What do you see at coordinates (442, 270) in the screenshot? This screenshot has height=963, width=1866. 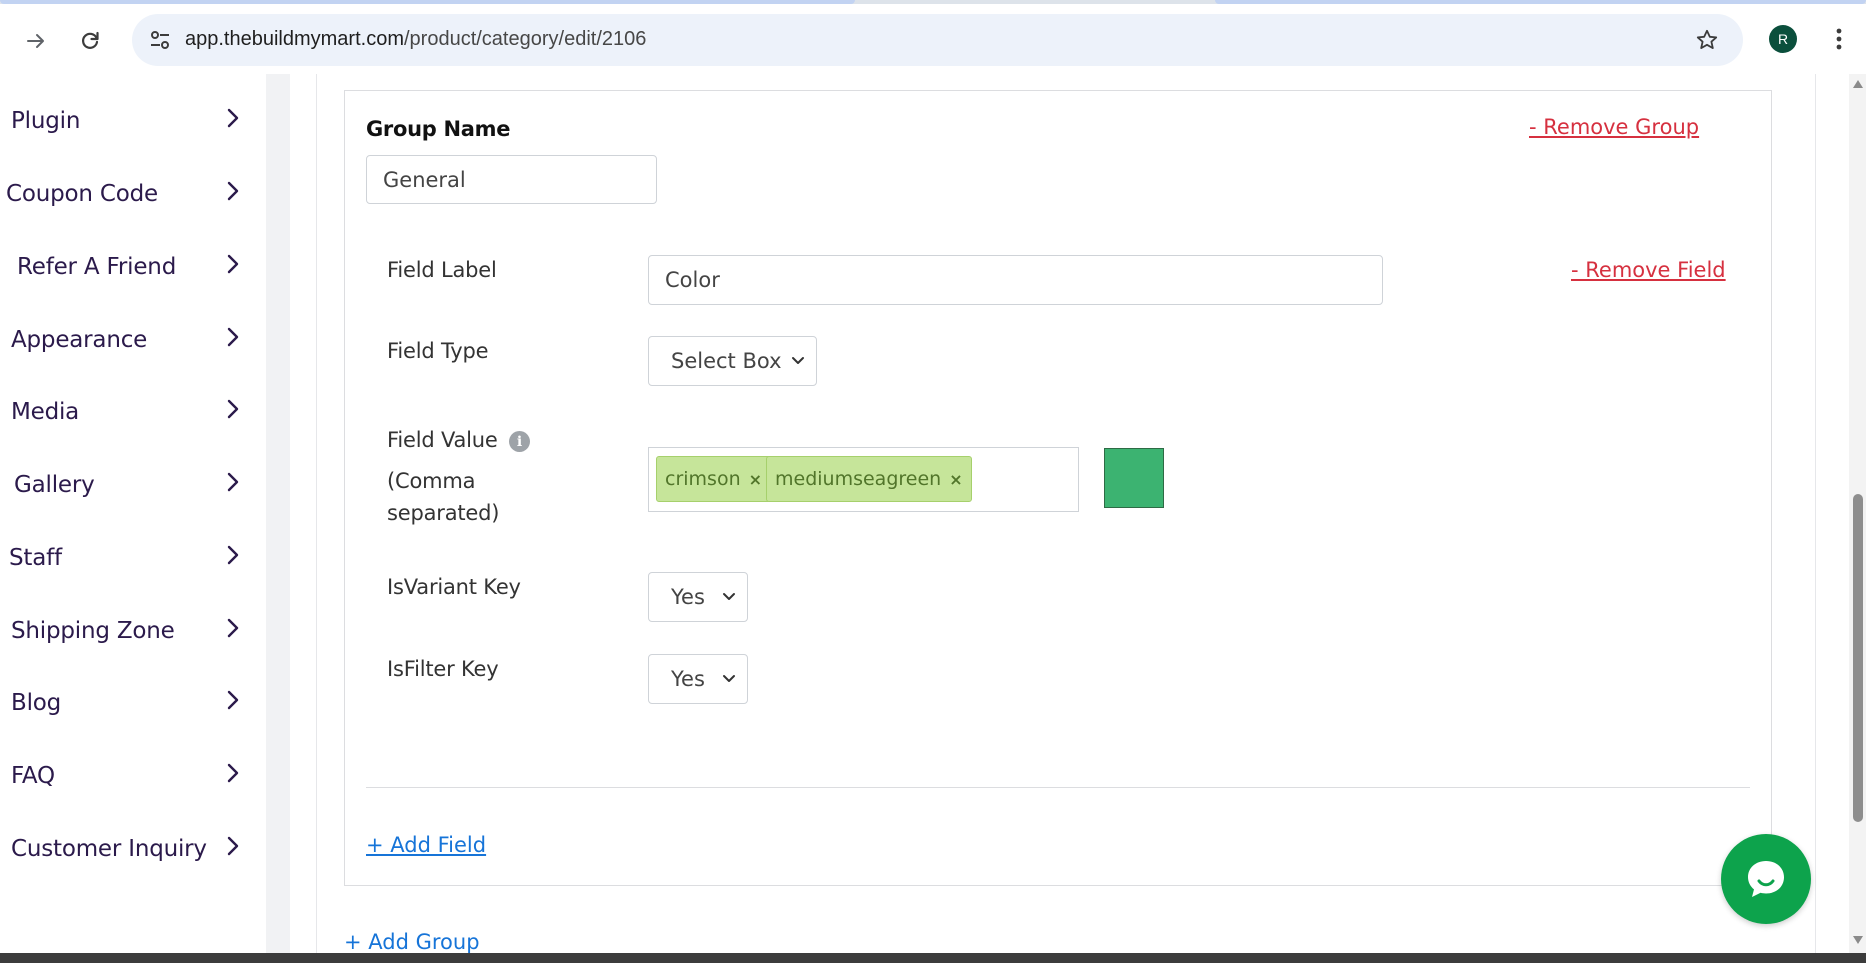 I see `field-label-caption: Field Label` at bounding box center [442, 270].